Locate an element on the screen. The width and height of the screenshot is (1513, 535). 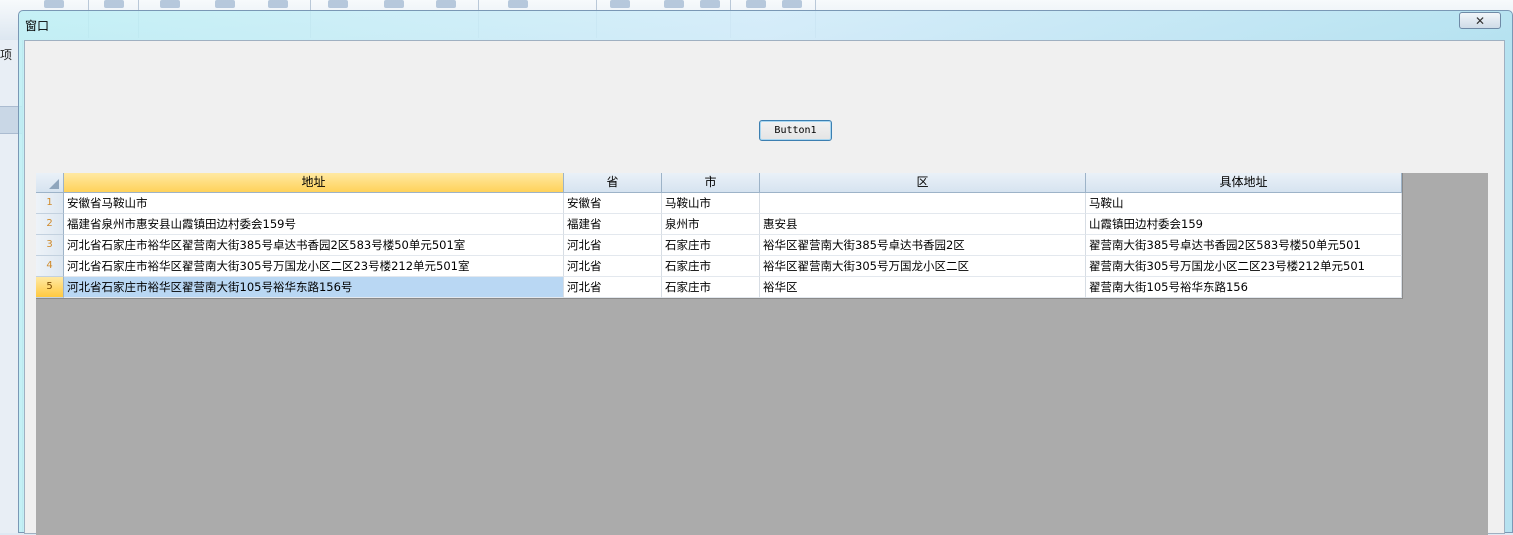
cell-address-selected: 河北省石家庄市裕华区翟营南大街105号裕华东路156号 is located at coordinates (314, 287).